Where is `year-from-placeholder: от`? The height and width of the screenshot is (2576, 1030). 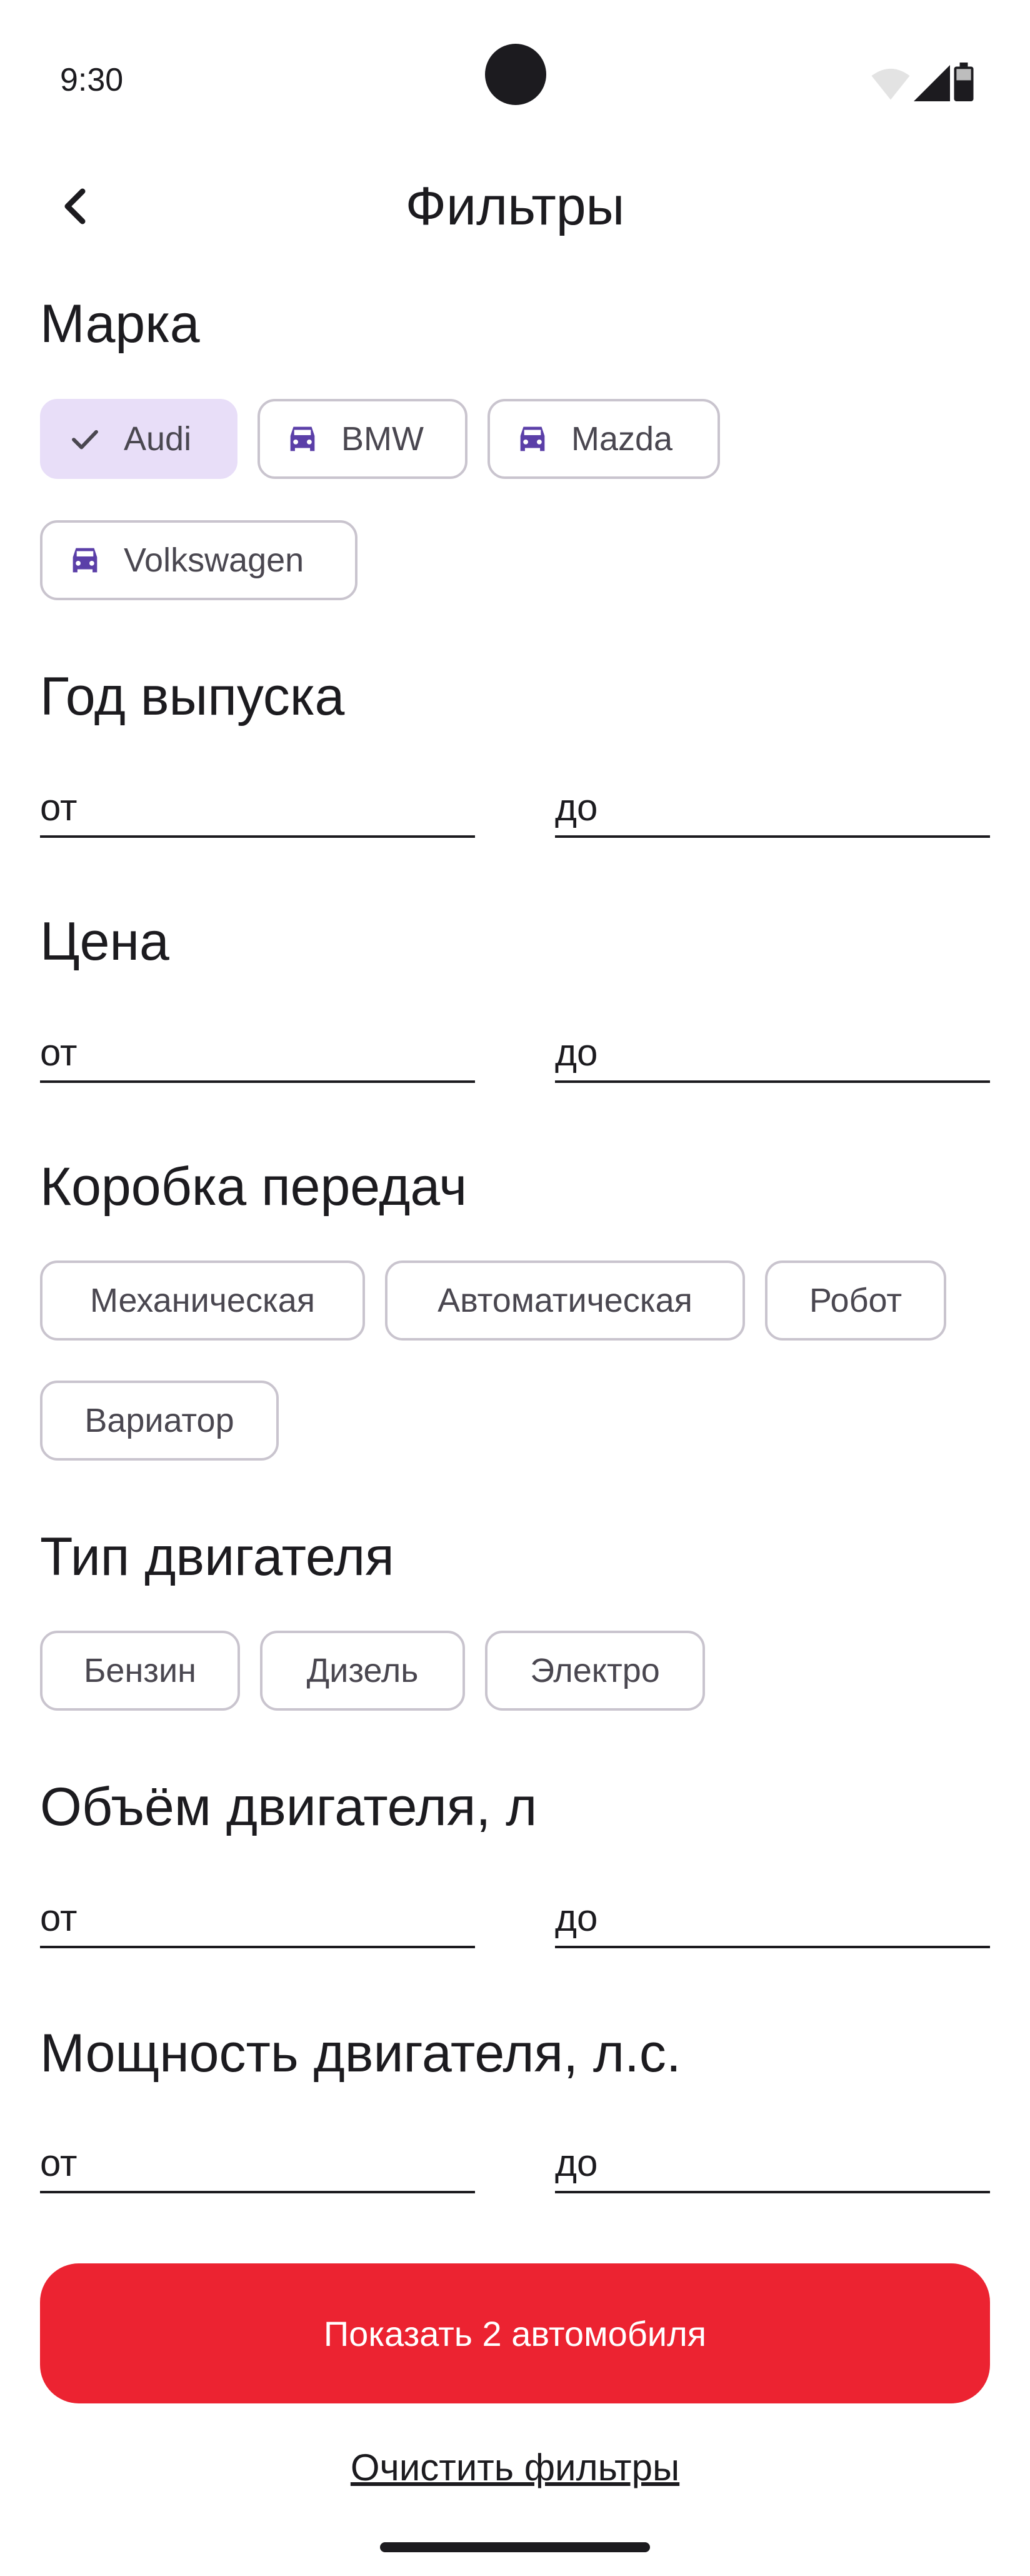 year-from-placeholder: от is located at coordinates (59, 807).